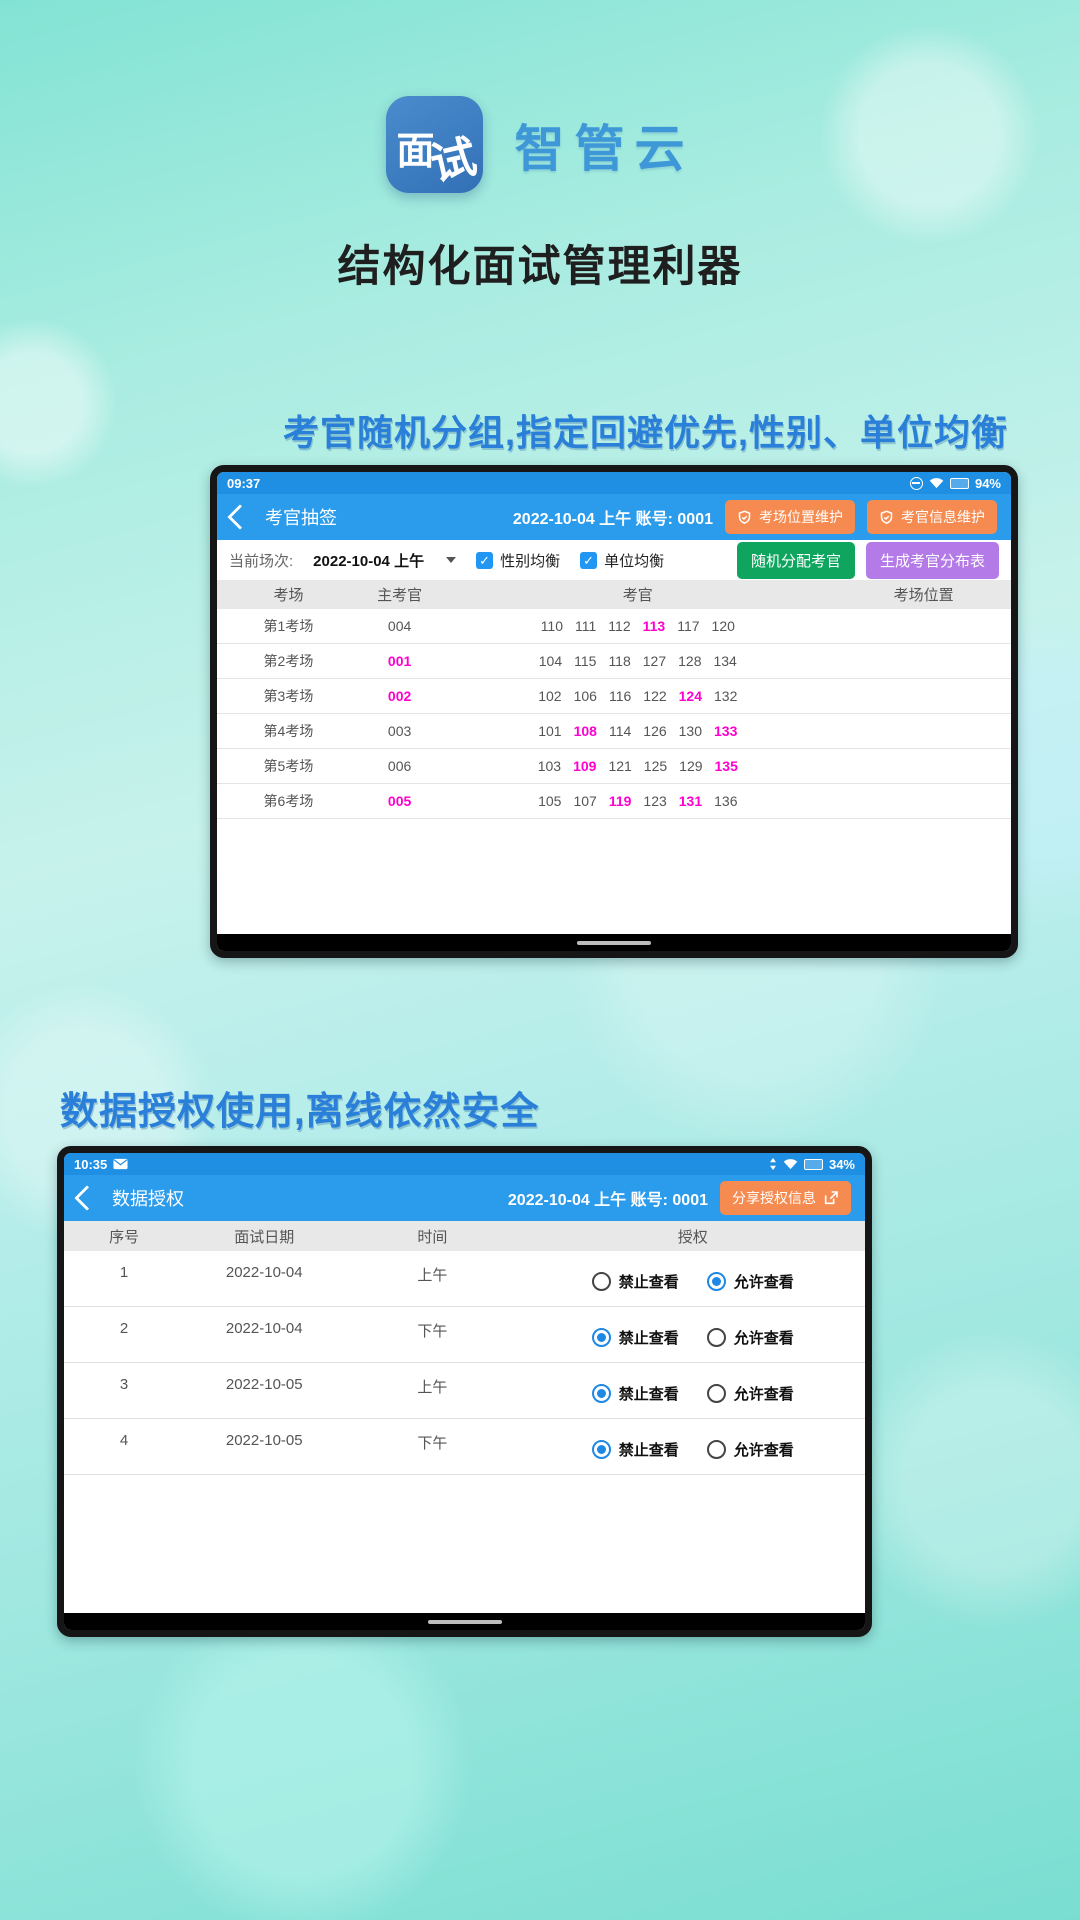  What do you see at coordinates (932, 560) in the screenshot?
I see `generate-distribution-button: 生成考官分布表` at bounding box center [932, 560].